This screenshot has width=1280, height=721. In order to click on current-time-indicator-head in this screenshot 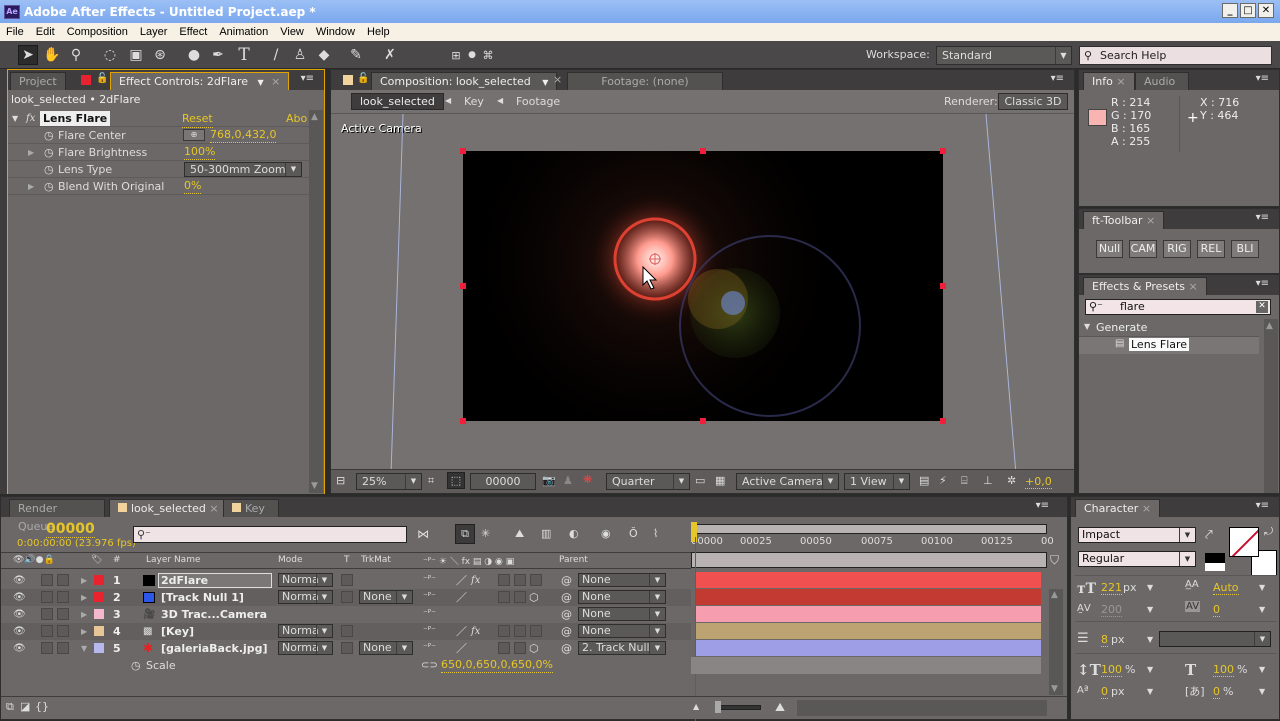, I will do `click(694, 532)`.